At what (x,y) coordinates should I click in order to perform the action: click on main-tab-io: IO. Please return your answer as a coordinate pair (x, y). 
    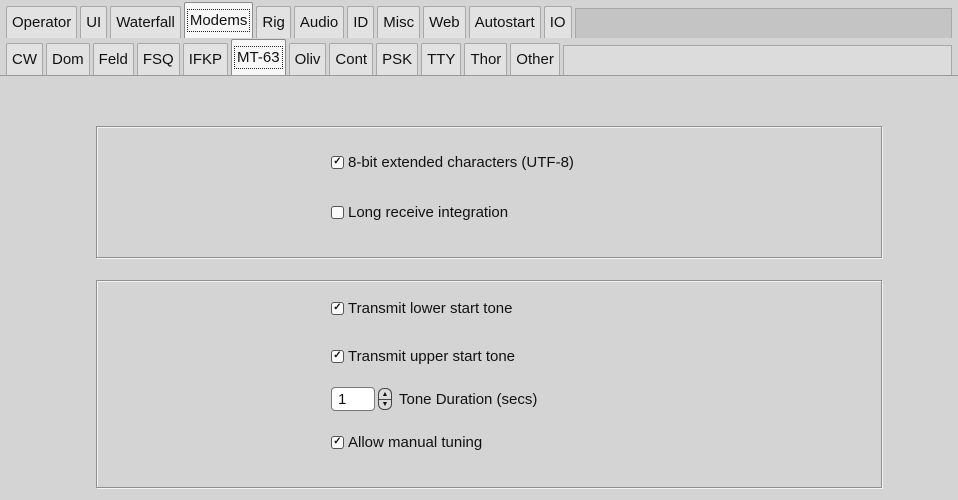
    Looking at the image, I should click on (557, 22).